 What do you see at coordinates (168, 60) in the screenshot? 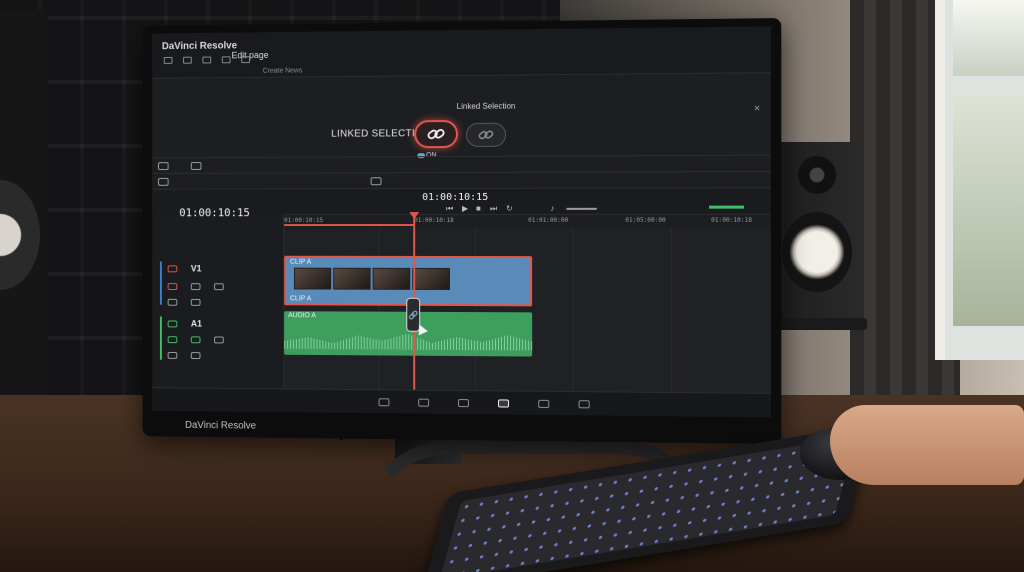
I see `undo-icon` at bounding box center [168, 60].